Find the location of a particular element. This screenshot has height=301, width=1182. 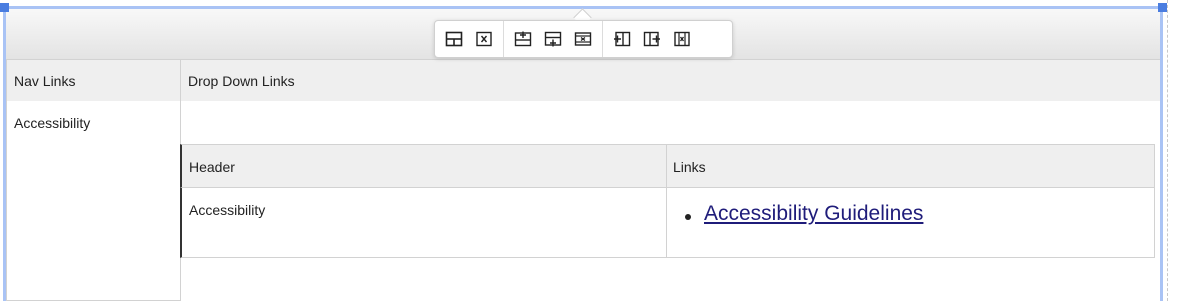

delete-table-icon is located at coordinates (484, 39).